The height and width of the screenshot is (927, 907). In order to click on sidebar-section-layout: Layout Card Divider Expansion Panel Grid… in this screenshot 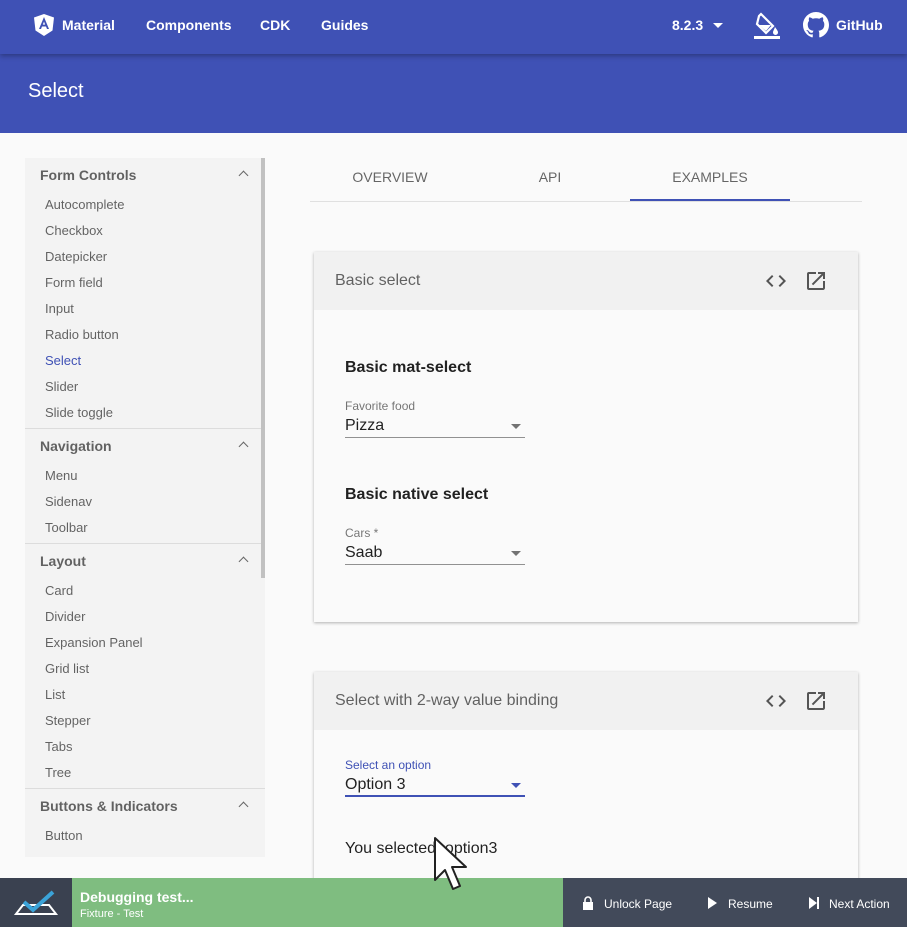, I will do `click(145, 666)`.